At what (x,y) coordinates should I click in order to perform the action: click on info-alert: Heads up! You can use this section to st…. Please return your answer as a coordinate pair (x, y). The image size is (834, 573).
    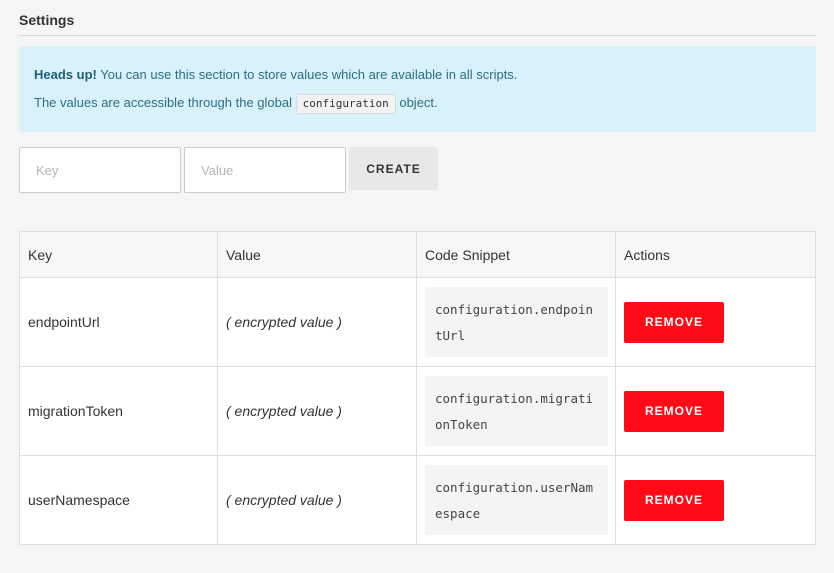
    Looking at the image, I should click on (417, 89).